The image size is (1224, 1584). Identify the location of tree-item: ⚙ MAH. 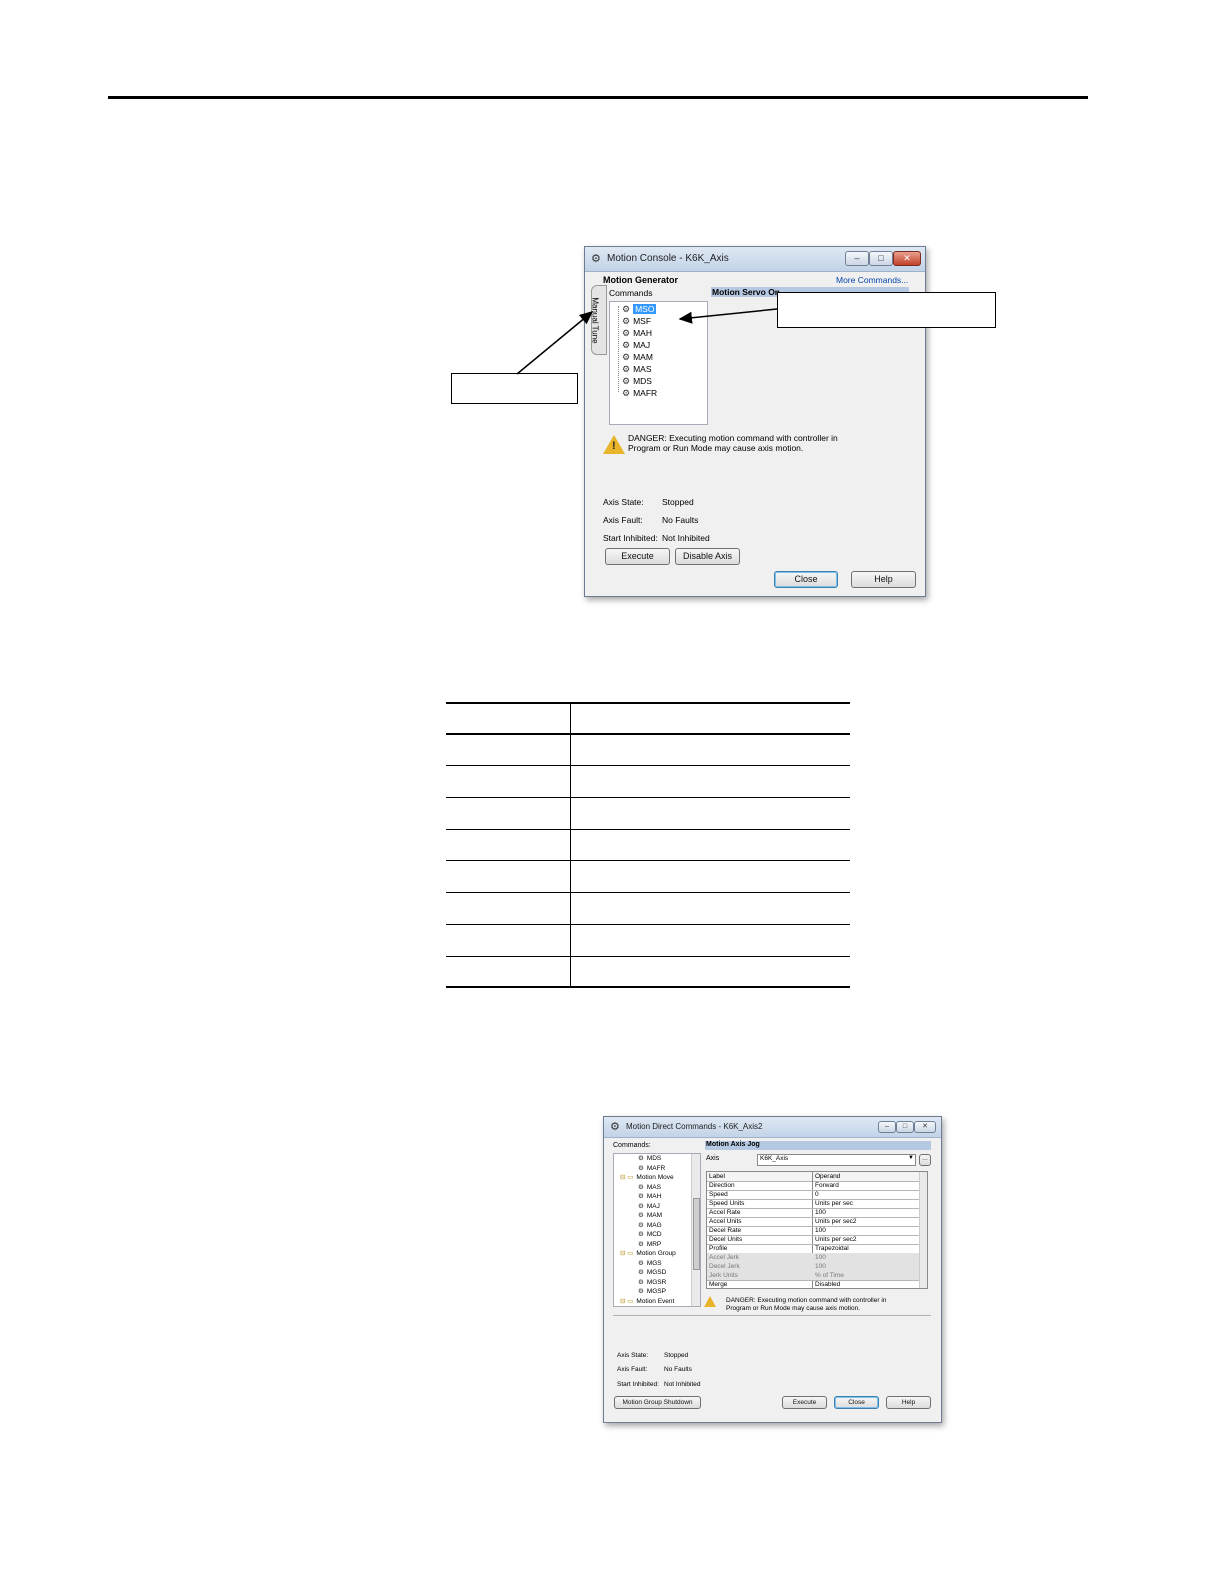
(649, 1196).